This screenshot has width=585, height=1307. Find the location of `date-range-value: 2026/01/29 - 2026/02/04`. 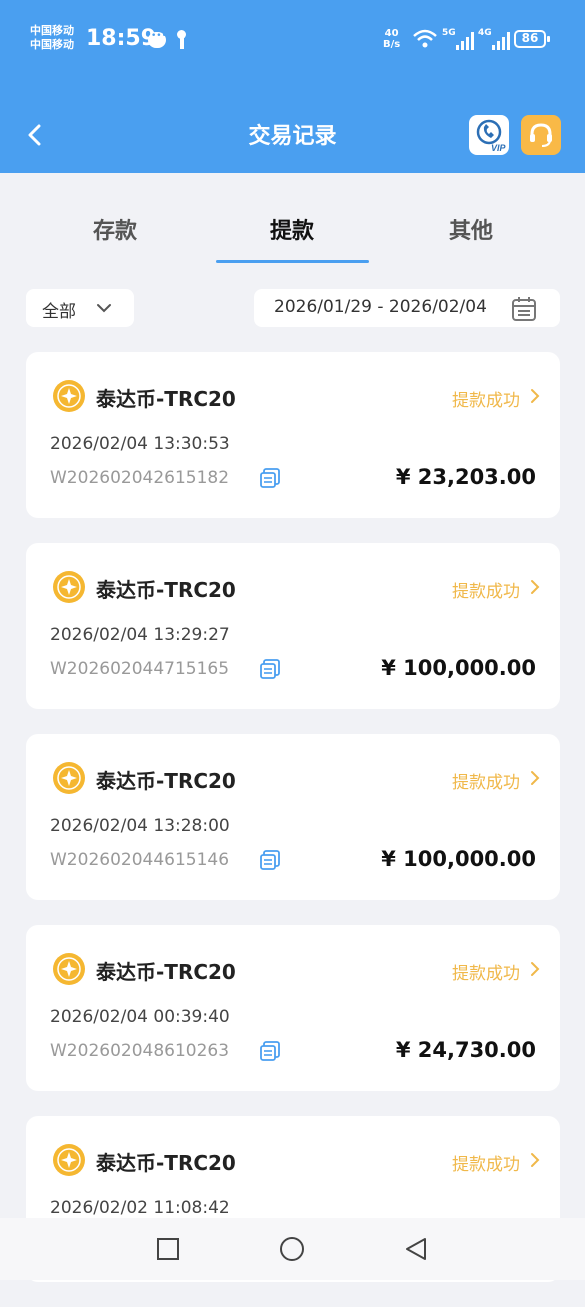

date-range-value: 2026/01/29 - 2026/02/04 is located at coordinates (380, 307).